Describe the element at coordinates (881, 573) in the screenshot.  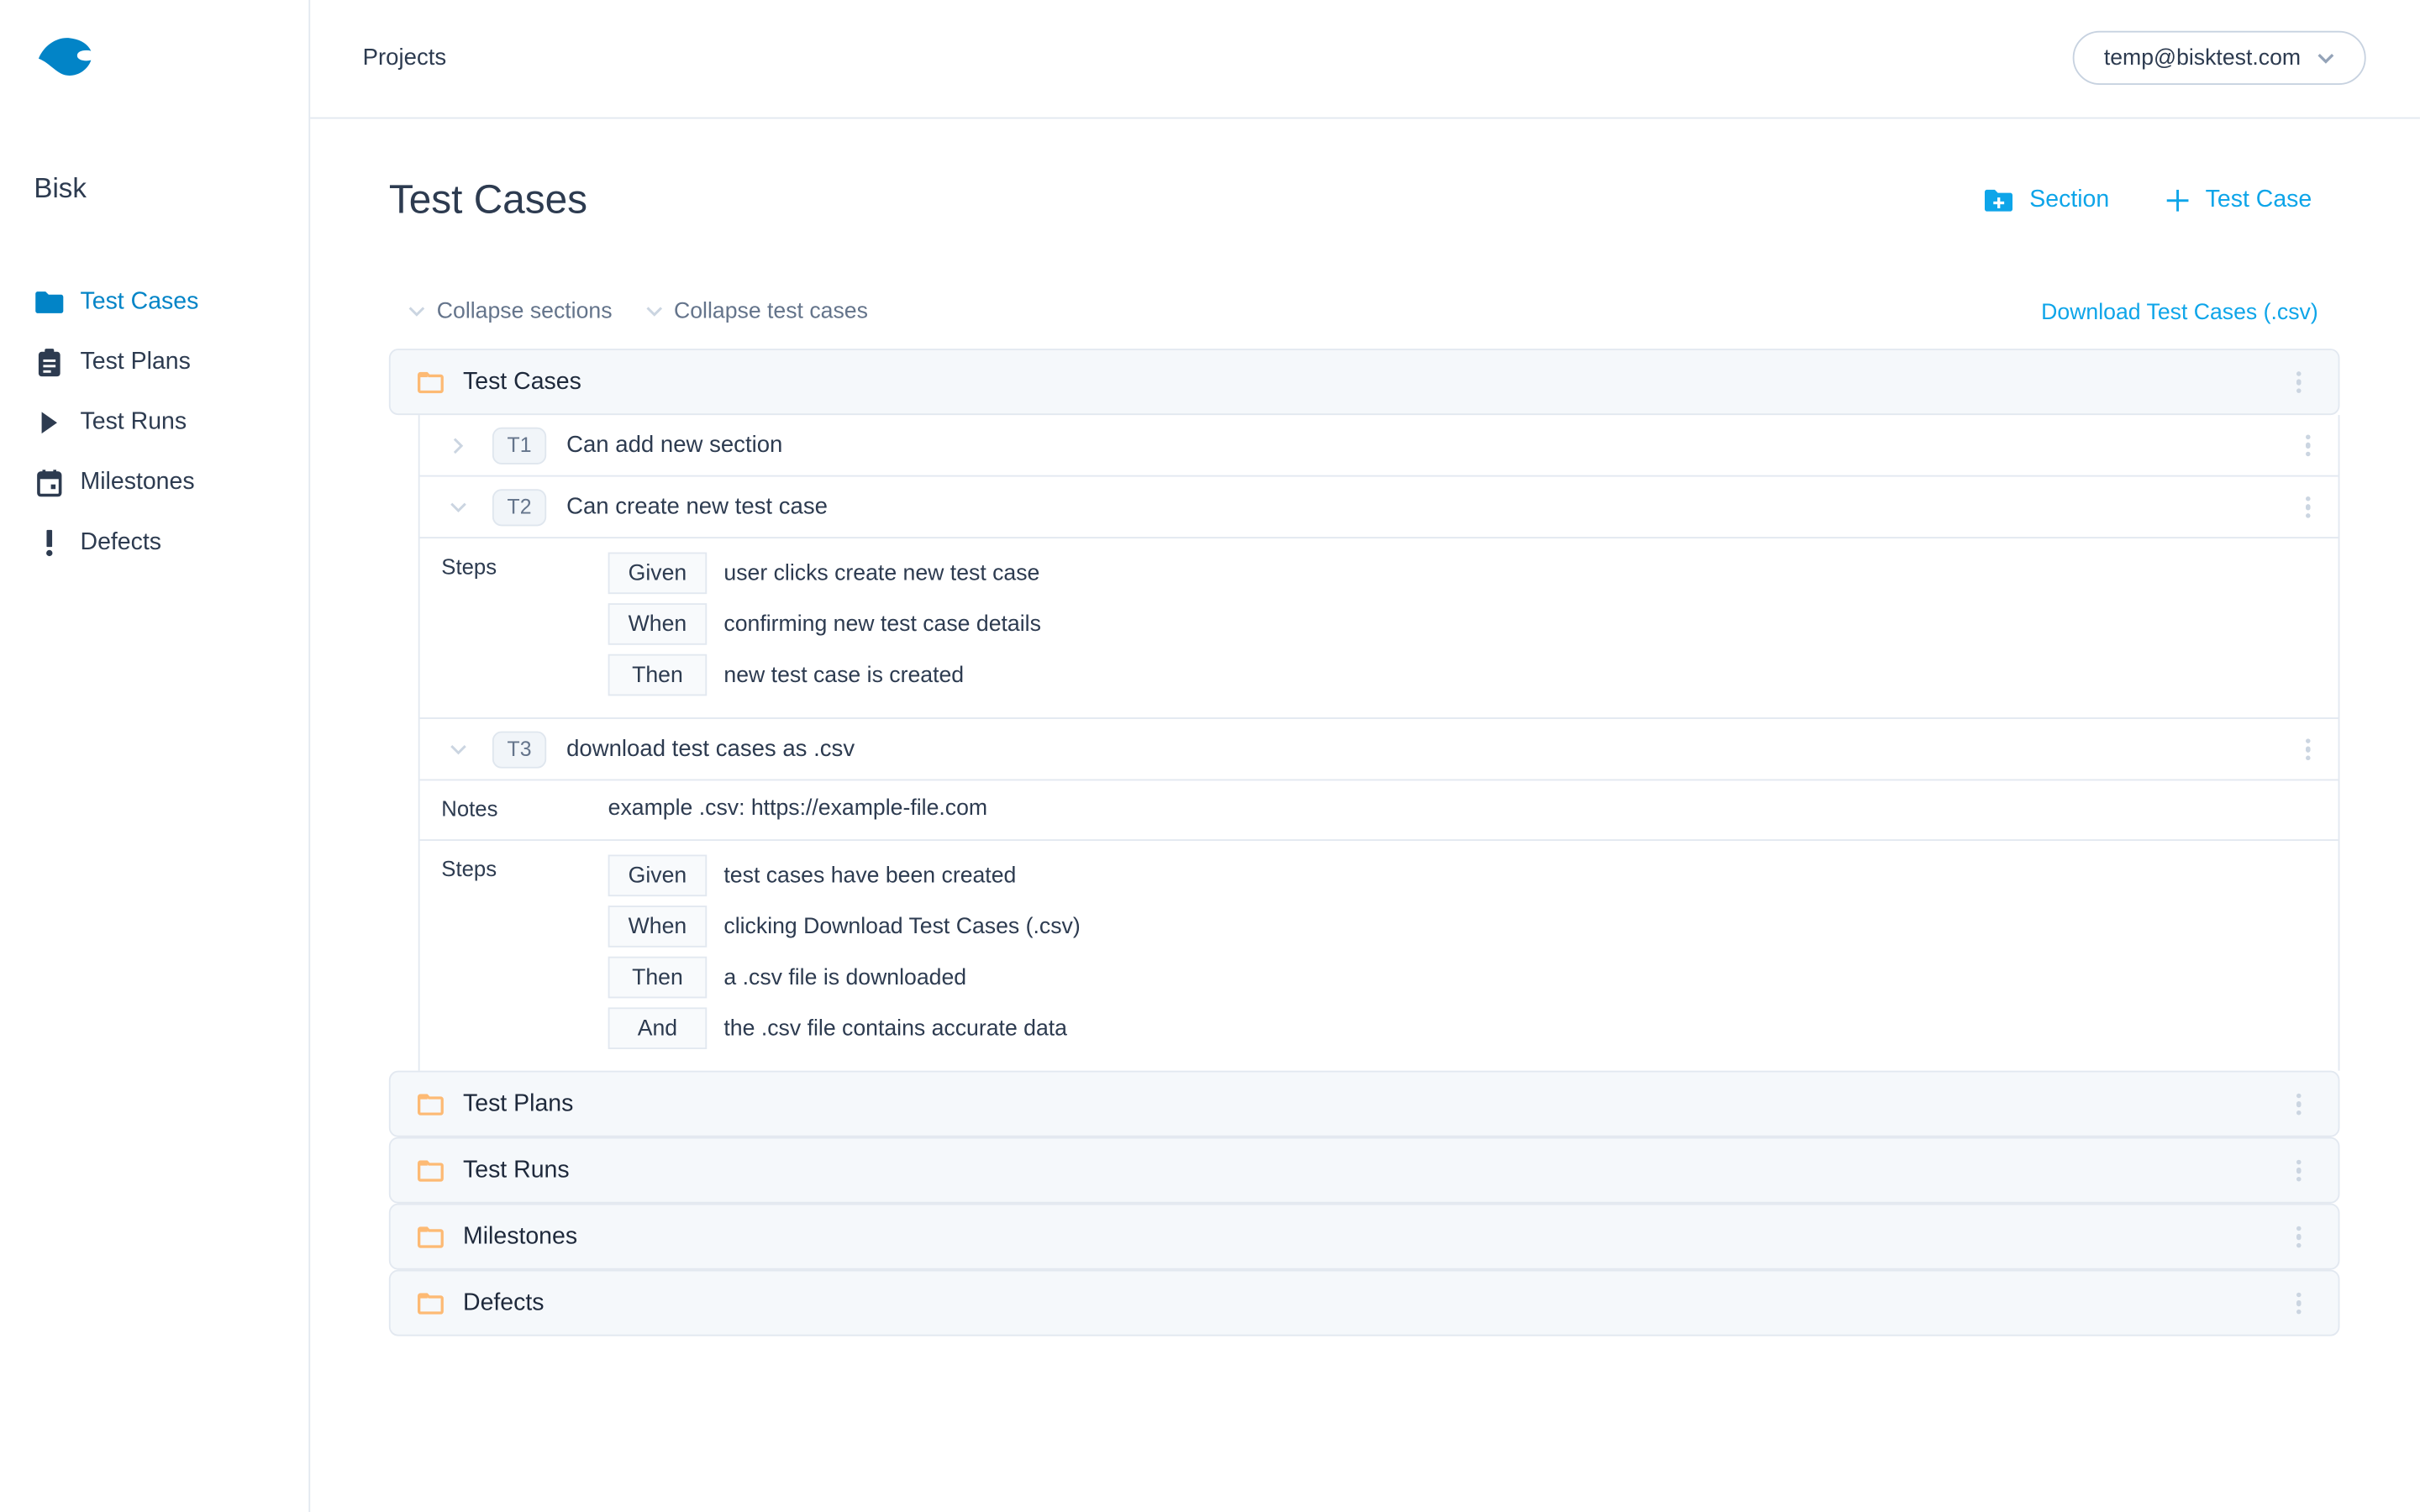
I see `step-text: user clicks create new test case` at that location.